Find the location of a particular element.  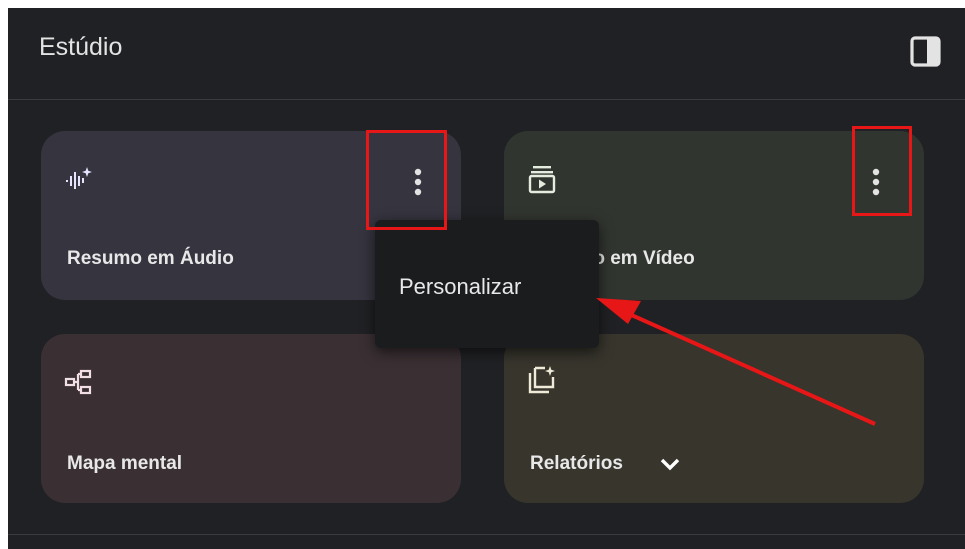

page-title: Estúdio is located at coordinates (81, 47).